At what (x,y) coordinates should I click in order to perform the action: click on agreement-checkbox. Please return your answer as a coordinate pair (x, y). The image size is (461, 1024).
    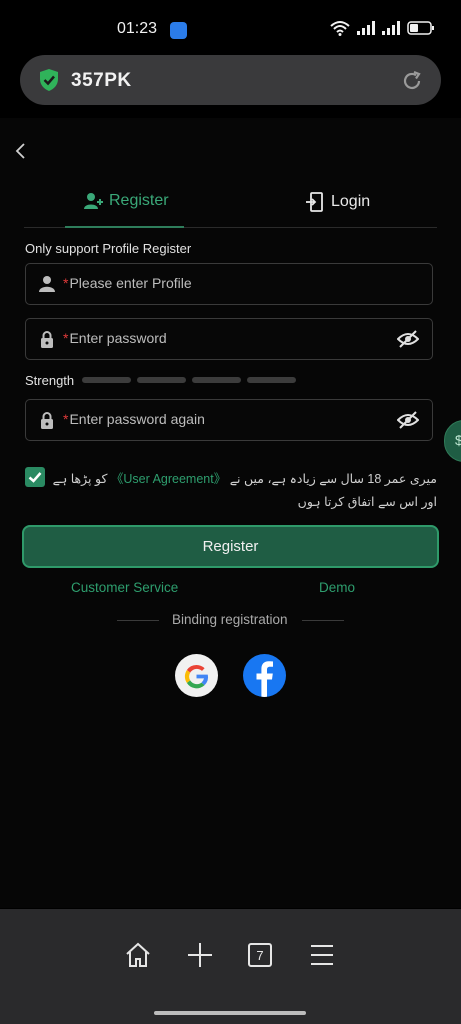
    Looking at the image, I should click on (35, 477).